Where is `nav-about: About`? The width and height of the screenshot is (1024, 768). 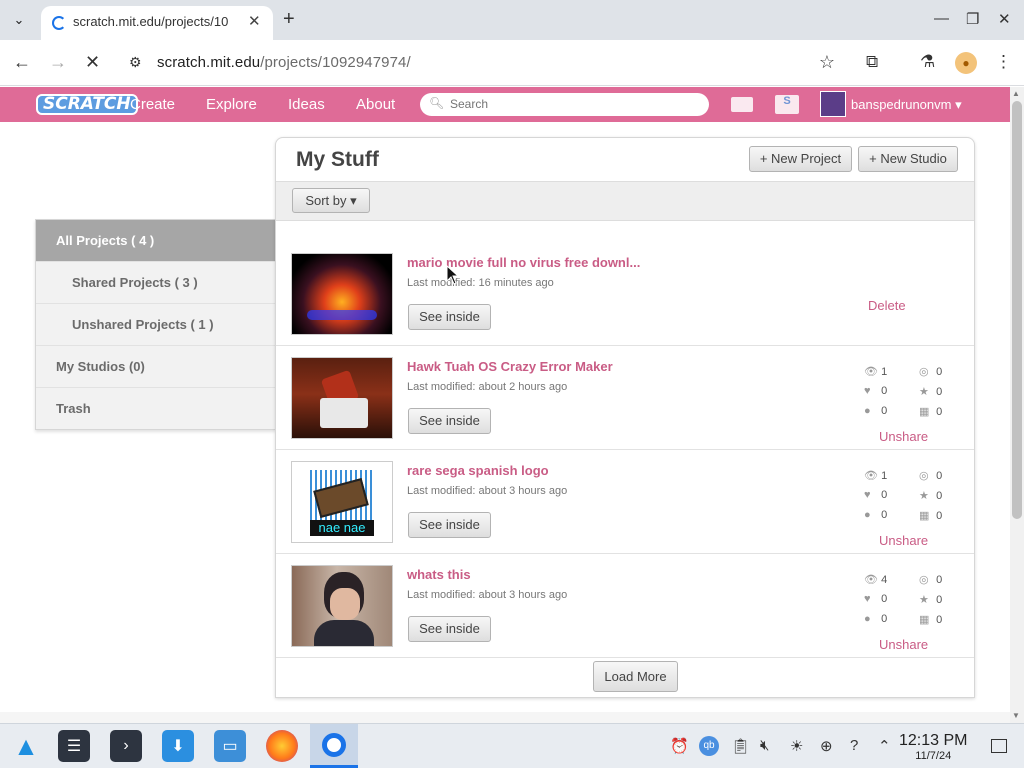 nav-about: About is located at coordinates (375, 104).